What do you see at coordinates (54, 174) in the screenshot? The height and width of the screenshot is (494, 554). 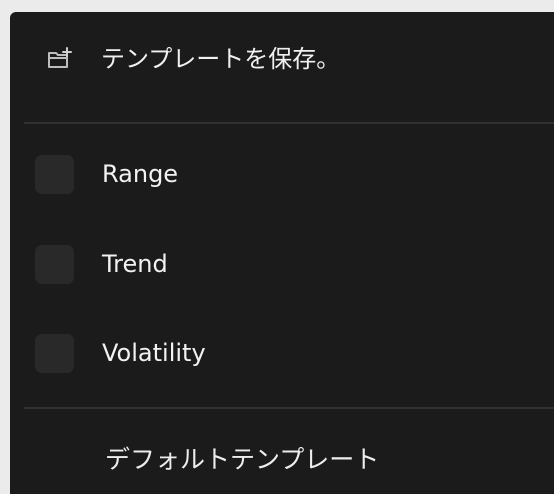 I see `range-checkbox` at bounding box center [54, 174].